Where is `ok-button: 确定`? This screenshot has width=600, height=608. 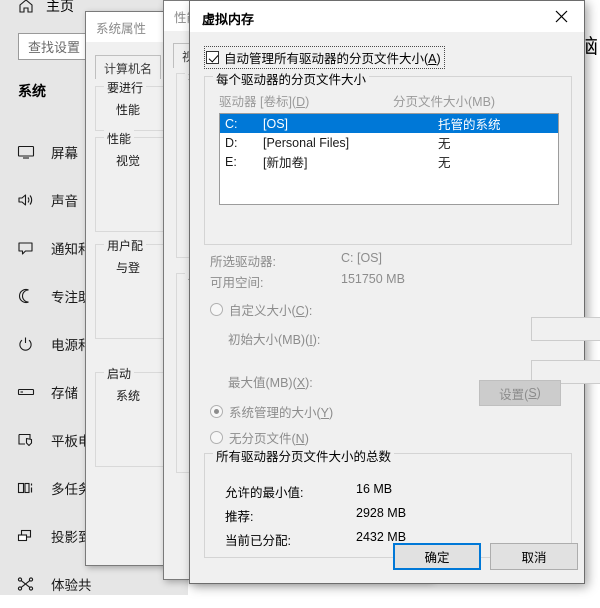
ok-button: 确定 is located at coordinates (437, 556).